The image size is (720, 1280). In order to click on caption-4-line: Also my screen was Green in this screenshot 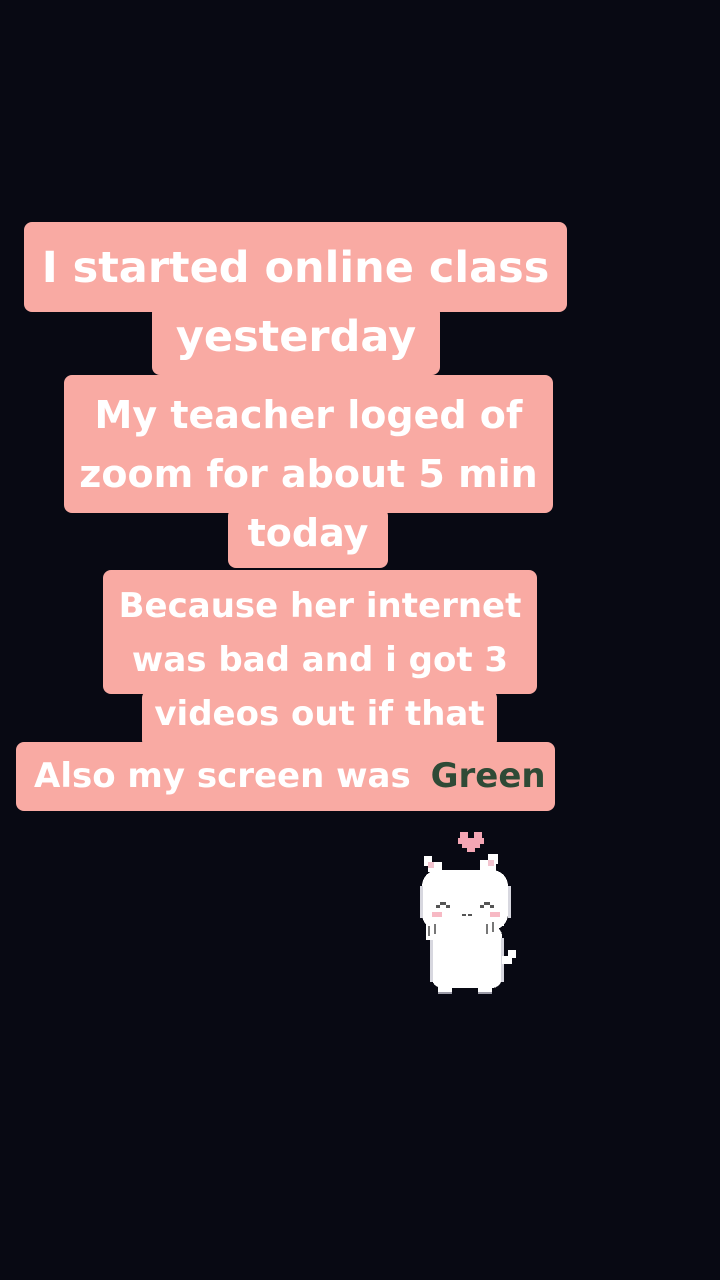, I will do `click(290, 776)`.